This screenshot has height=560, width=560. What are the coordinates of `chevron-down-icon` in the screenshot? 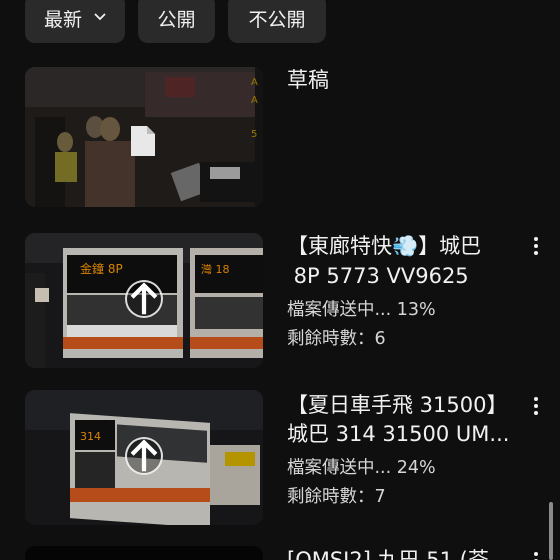 It's located at (100, 17).